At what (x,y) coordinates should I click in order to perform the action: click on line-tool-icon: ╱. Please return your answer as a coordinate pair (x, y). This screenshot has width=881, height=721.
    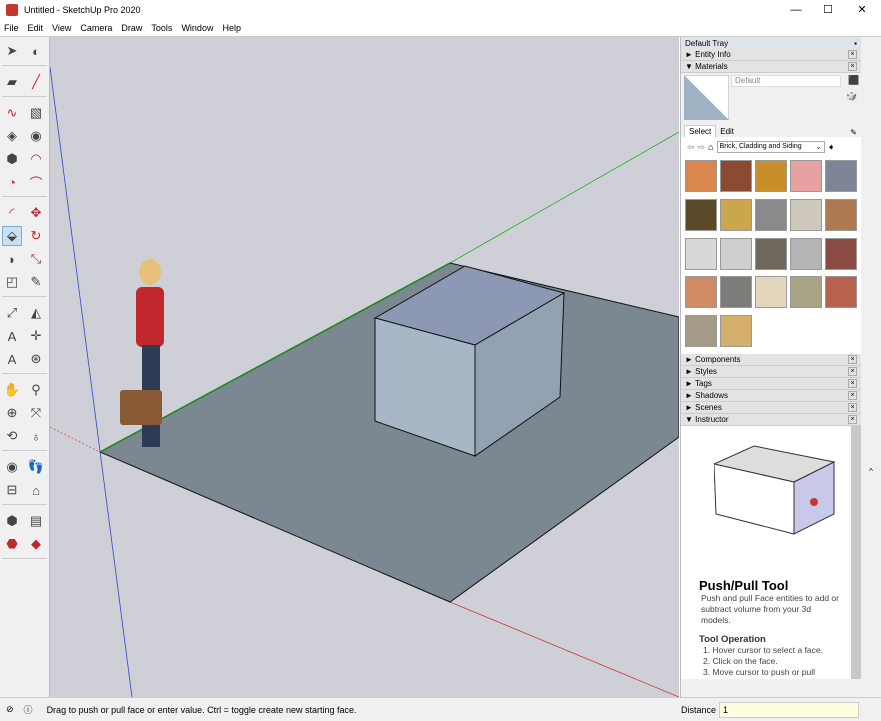
    Looking at the image, I should click on (36, 82).